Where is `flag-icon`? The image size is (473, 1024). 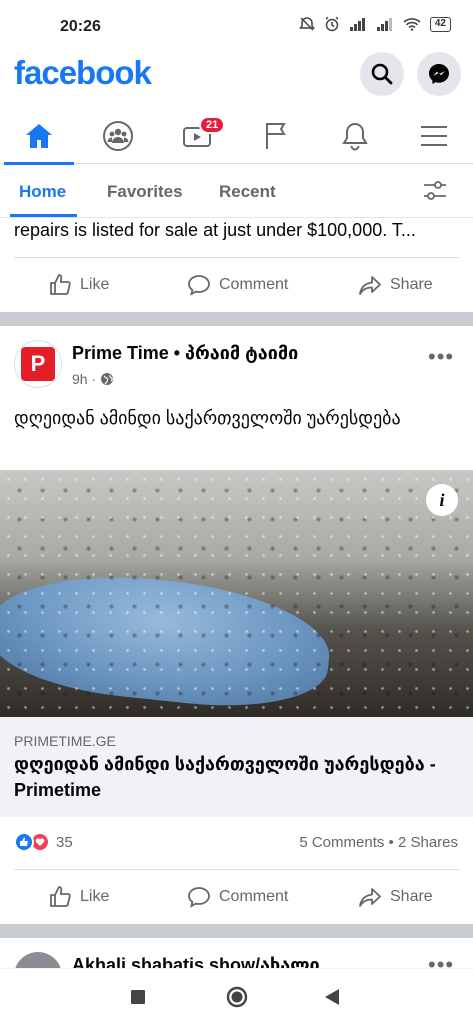
flag-icon is located at coordinates (276, 136).